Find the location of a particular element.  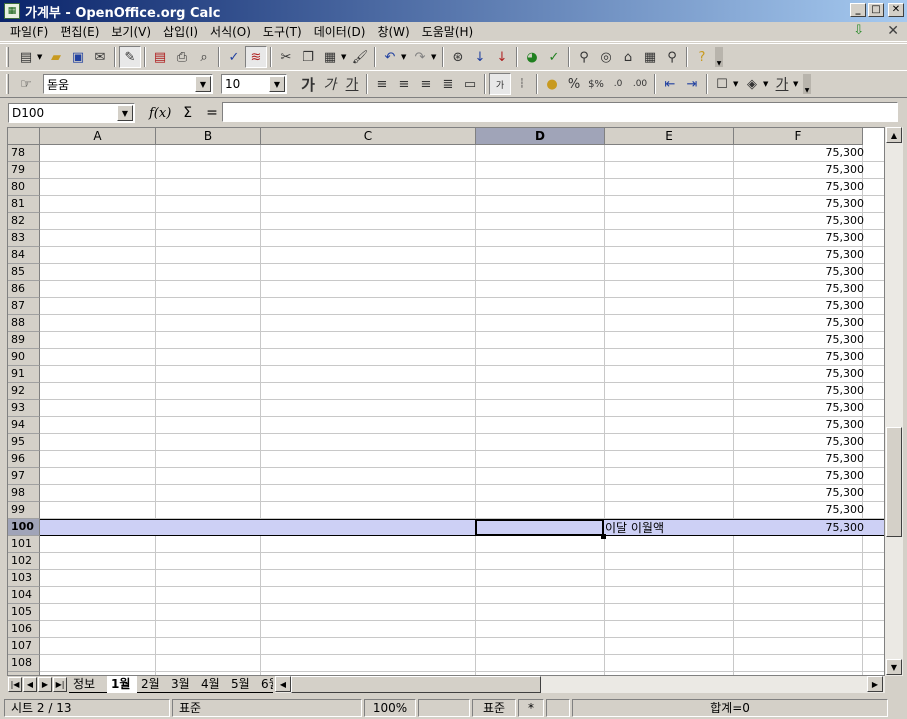

row-header-106: 106 is located at coordinates (24, 629).